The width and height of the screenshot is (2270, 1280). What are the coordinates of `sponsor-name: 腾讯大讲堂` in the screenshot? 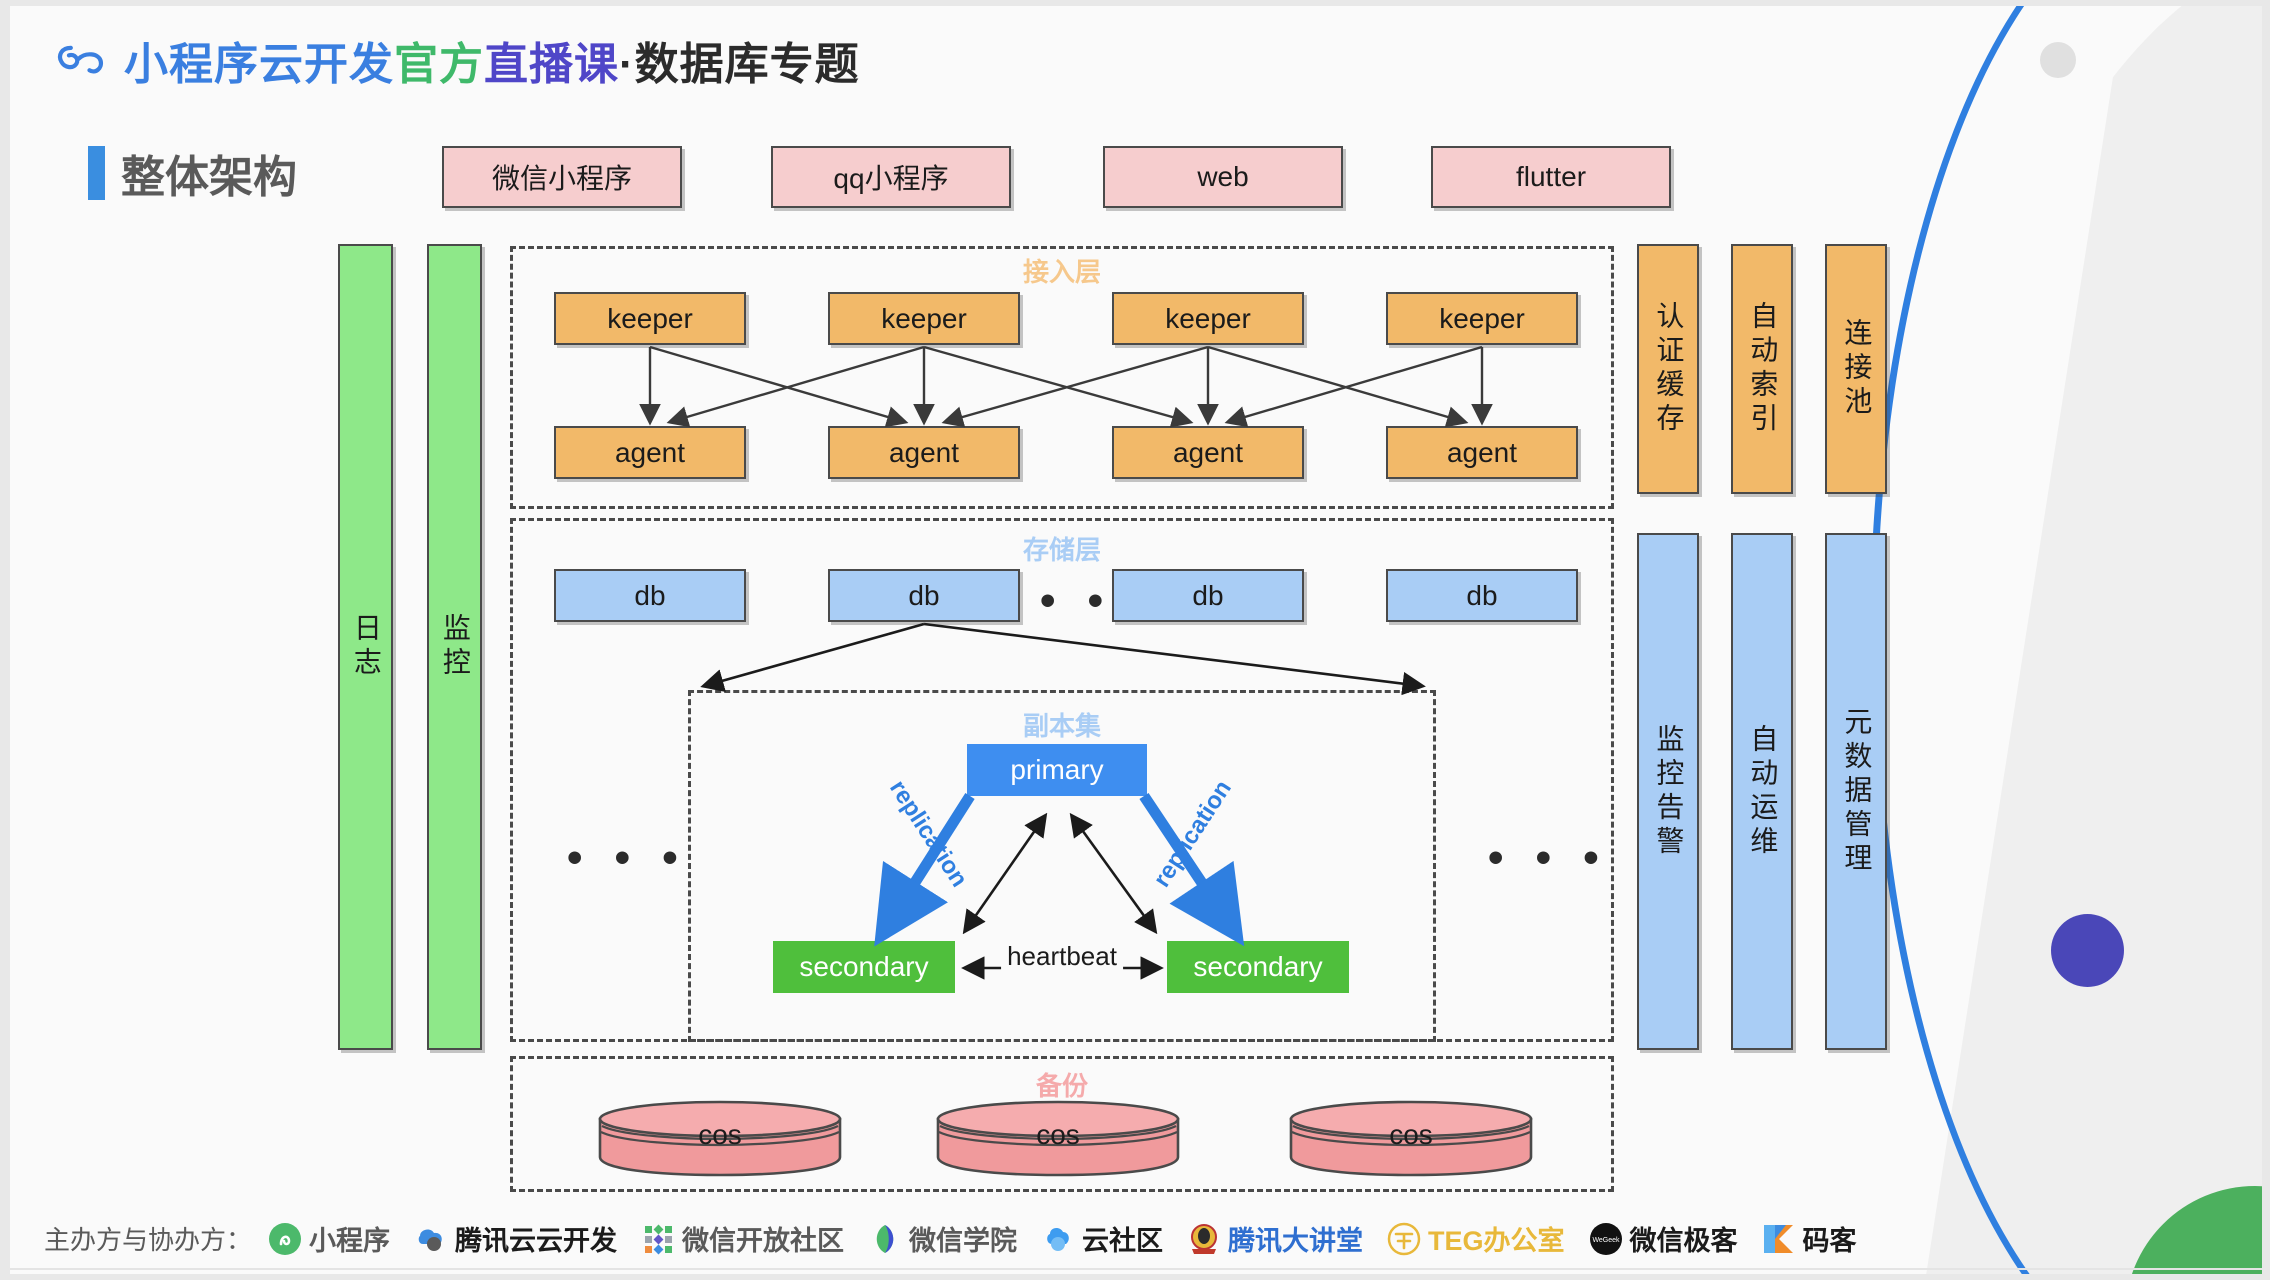 It's located at (1296, 1241).